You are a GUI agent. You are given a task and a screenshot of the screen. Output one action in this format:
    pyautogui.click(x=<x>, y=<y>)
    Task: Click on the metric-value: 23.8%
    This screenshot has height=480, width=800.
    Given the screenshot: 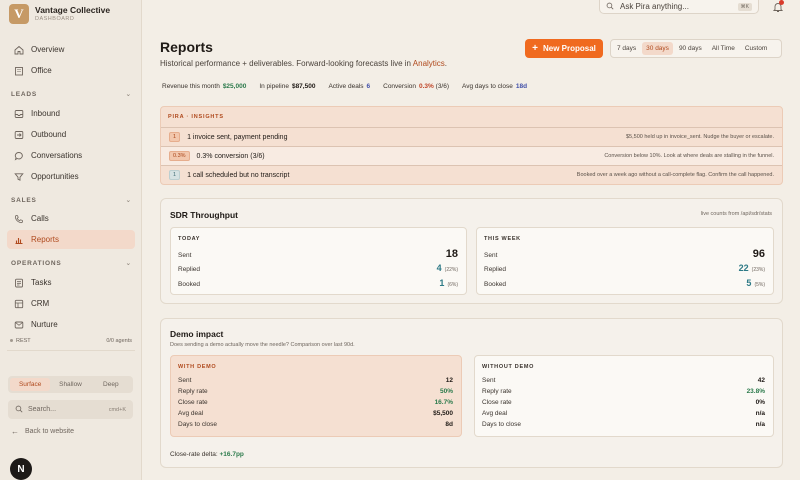 What is the action you would take?
    pyautogui.click(x=755, y=391)
    